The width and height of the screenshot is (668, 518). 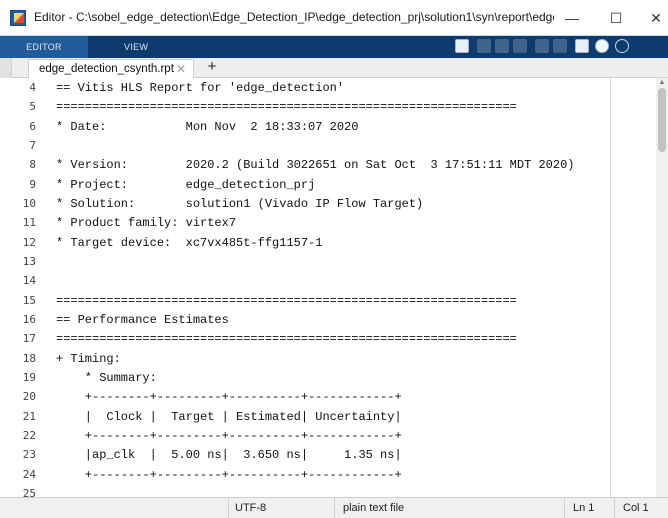 I want to click on quick-access-toolbar, so click(x=561, y=47).